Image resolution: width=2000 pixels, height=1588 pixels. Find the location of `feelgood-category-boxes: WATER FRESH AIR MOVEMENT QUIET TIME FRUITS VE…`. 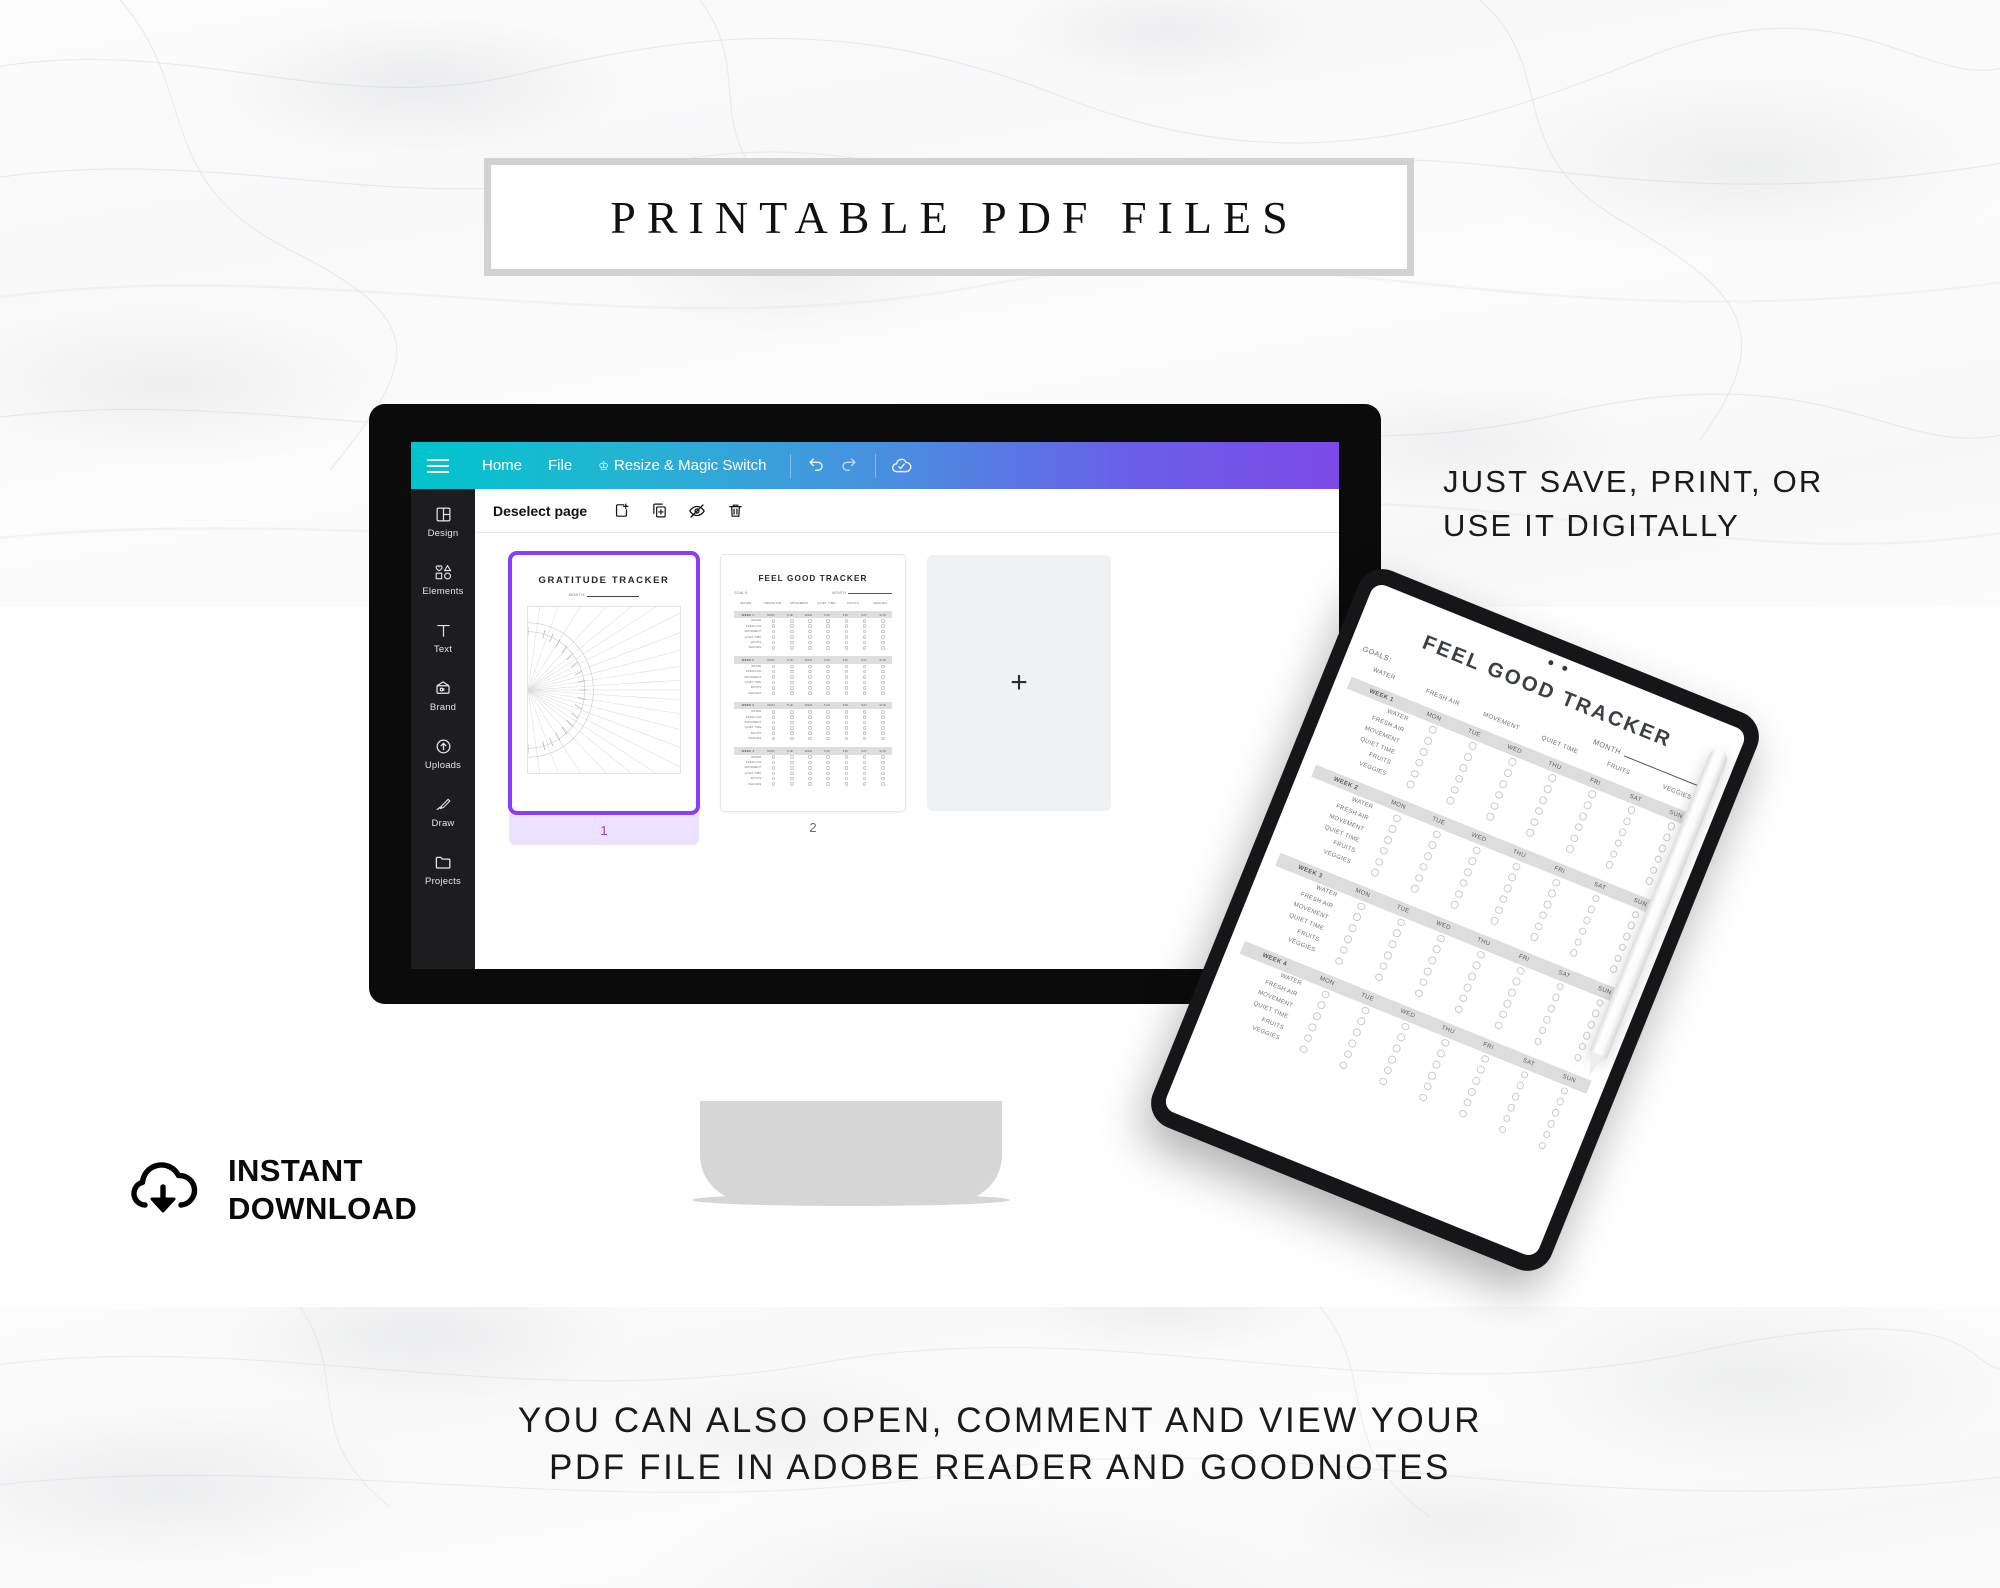

feelgood-category-boxes: WATER FRESH AIR MOVEMENT QUIET TIME FRUITS VE… is located at coordinates (813, 603).